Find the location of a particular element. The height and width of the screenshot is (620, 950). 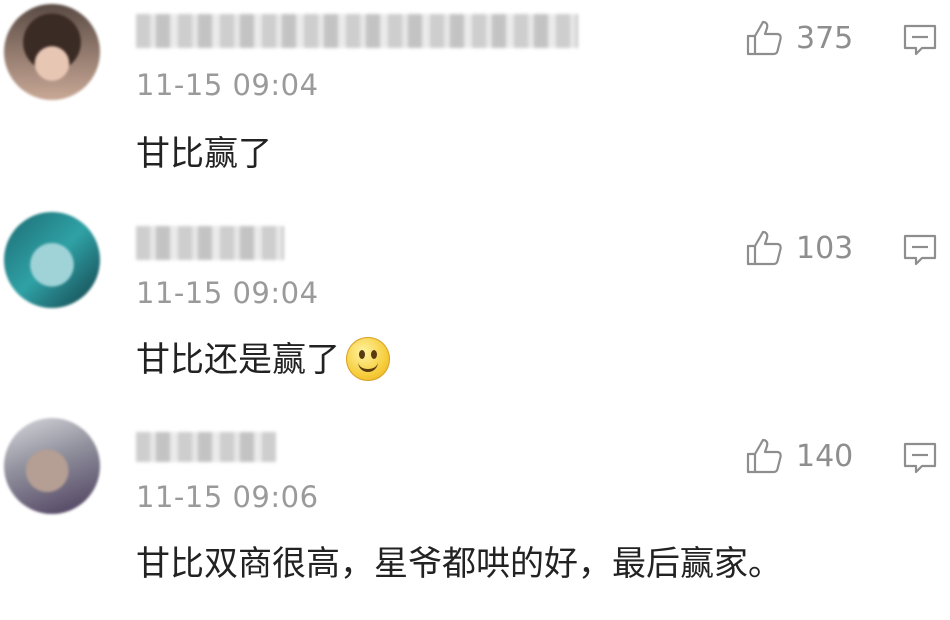

comment-text: 甘比还是赢了 is located at coordinates (238, 360).